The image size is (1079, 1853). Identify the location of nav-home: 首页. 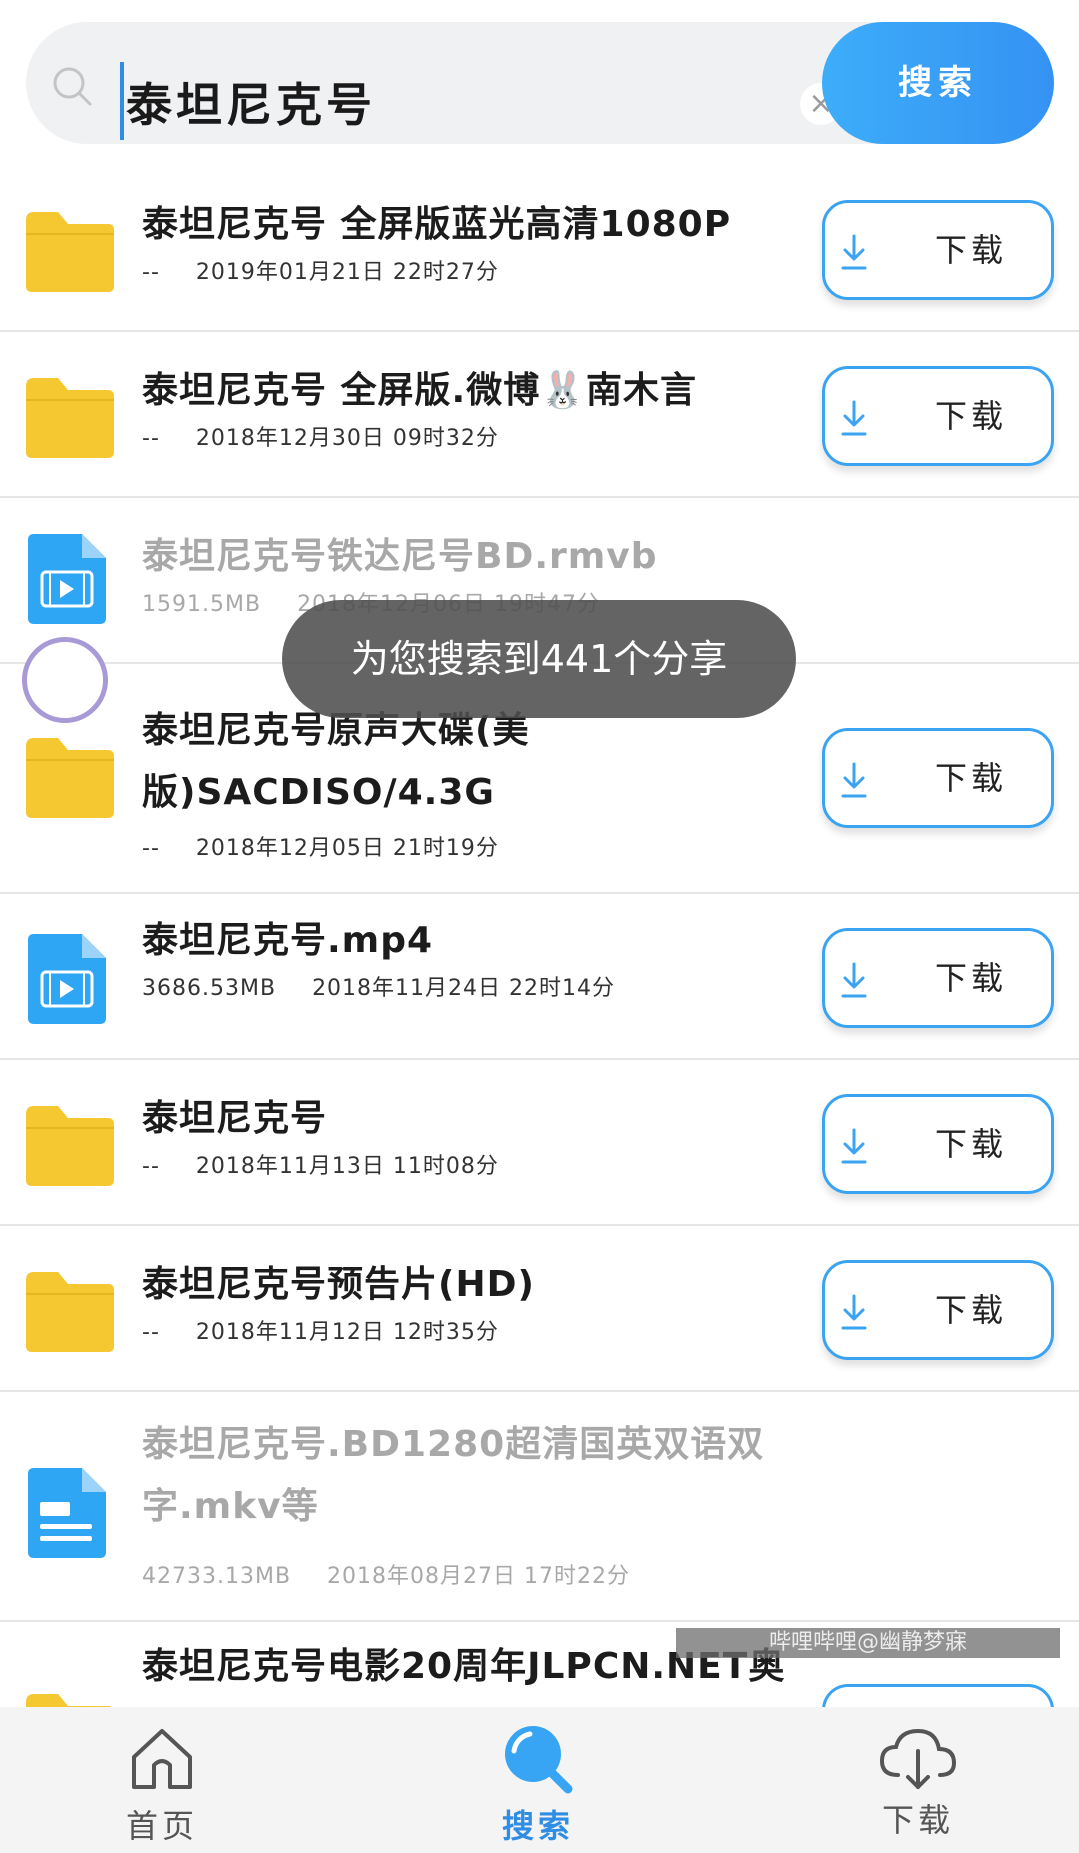
(162, 1780).